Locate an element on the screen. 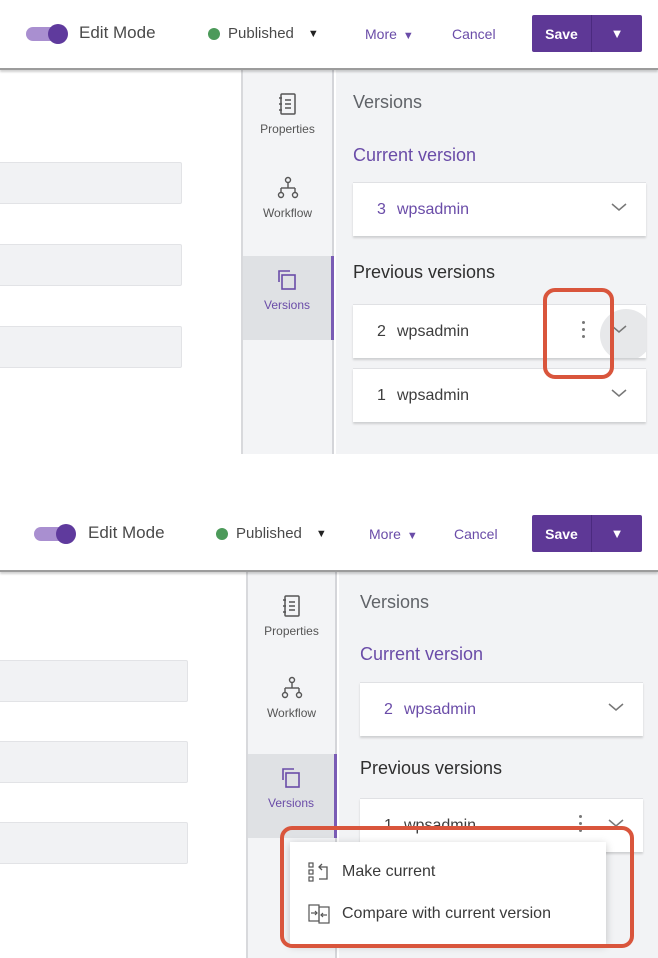  menu-item-compare: Compare with current version is located at coordinates (448, 914).